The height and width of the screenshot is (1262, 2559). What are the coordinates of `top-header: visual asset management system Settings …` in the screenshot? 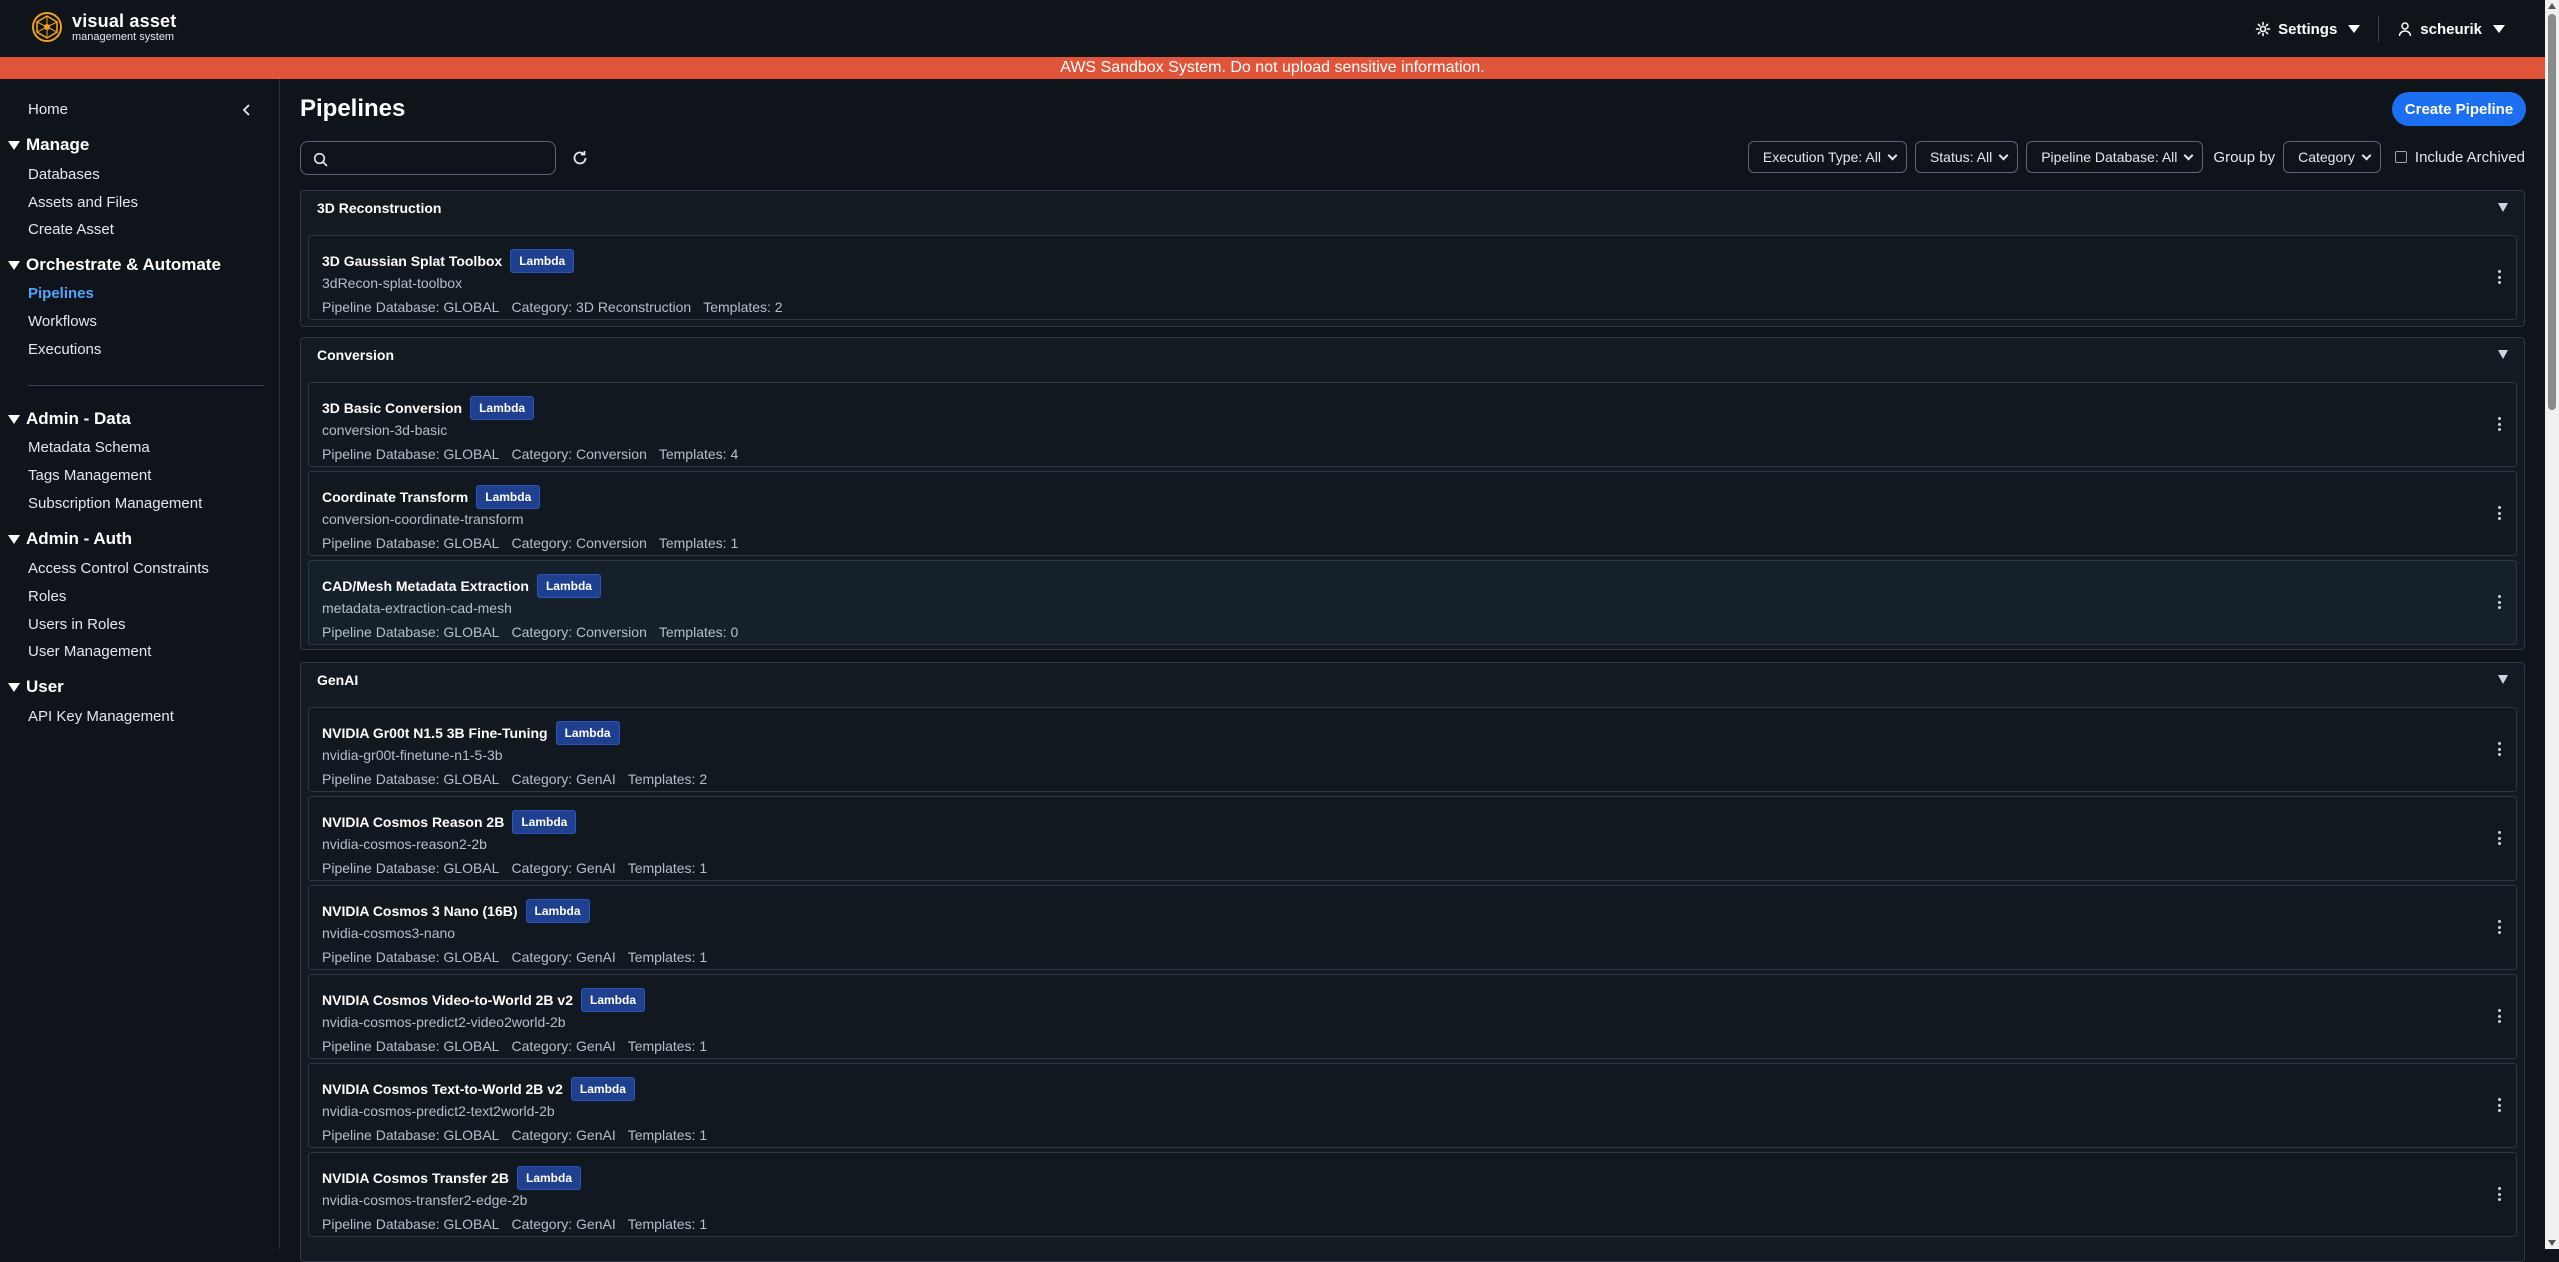 It's located at (1272, 28).